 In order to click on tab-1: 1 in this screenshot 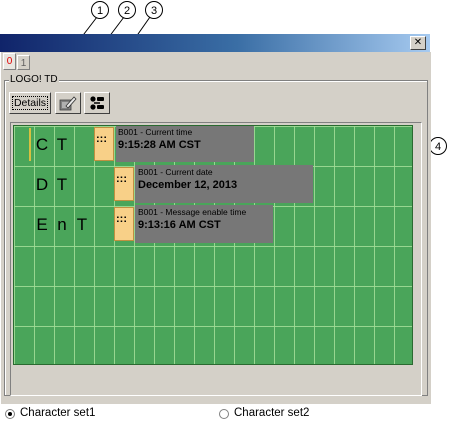, I will do `click(23, 62)`.